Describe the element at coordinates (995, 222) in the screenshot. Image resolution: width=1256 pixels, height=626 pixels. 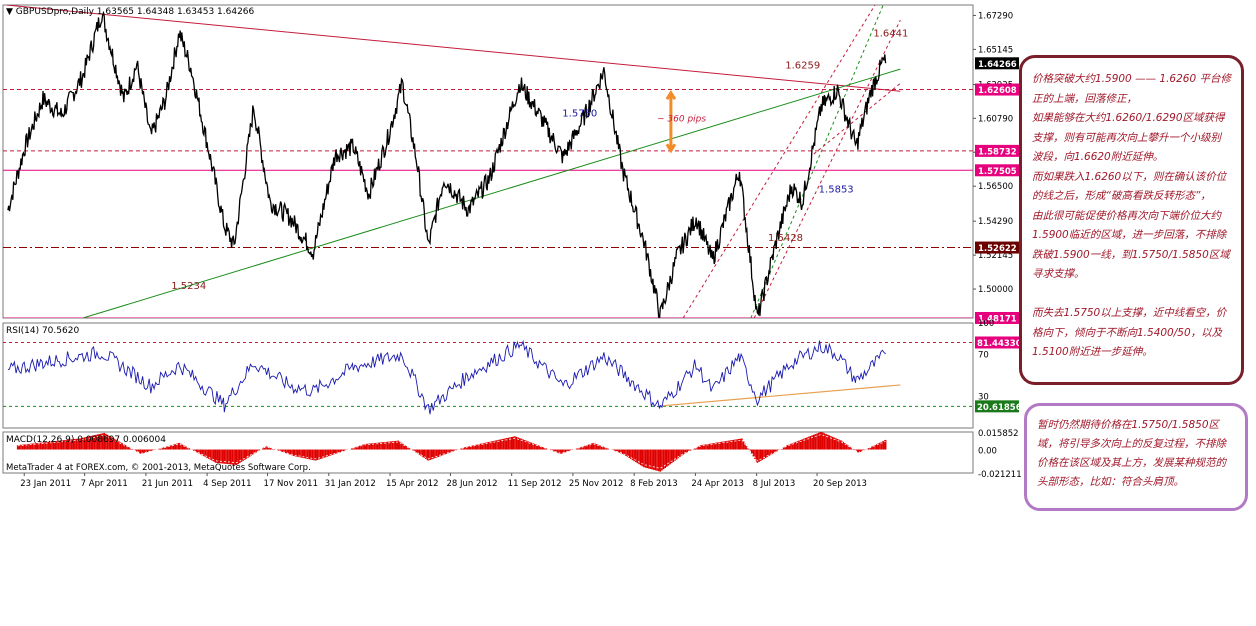
I see `y-tick-label: 1.54290` at that location.